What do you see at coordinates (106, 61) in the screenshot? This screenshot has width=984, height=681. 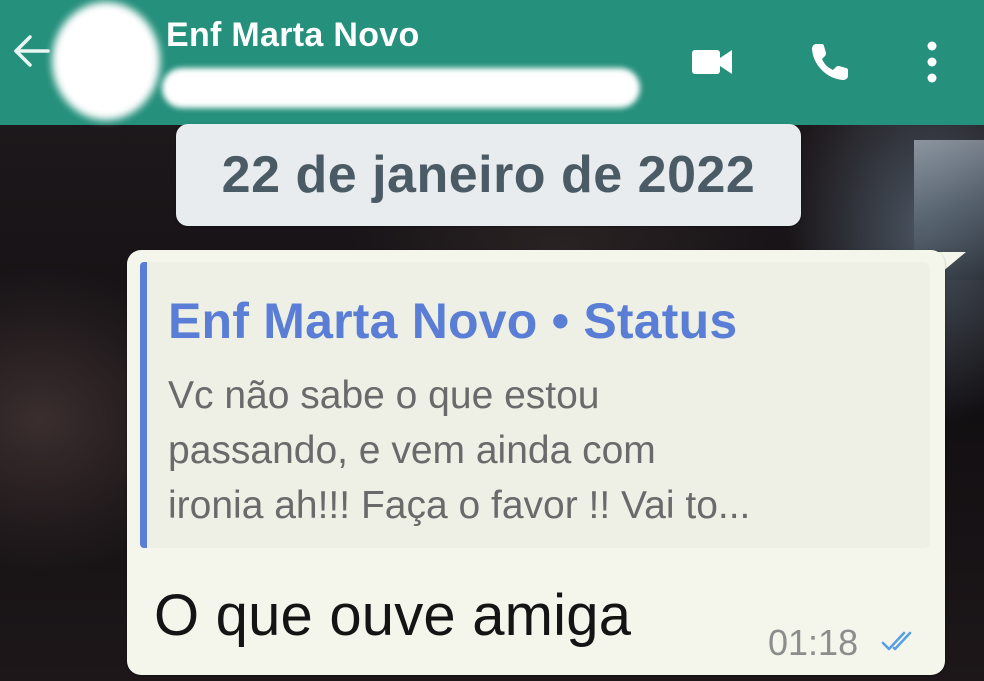 I see `avatar` at bounding box center [106, 61].